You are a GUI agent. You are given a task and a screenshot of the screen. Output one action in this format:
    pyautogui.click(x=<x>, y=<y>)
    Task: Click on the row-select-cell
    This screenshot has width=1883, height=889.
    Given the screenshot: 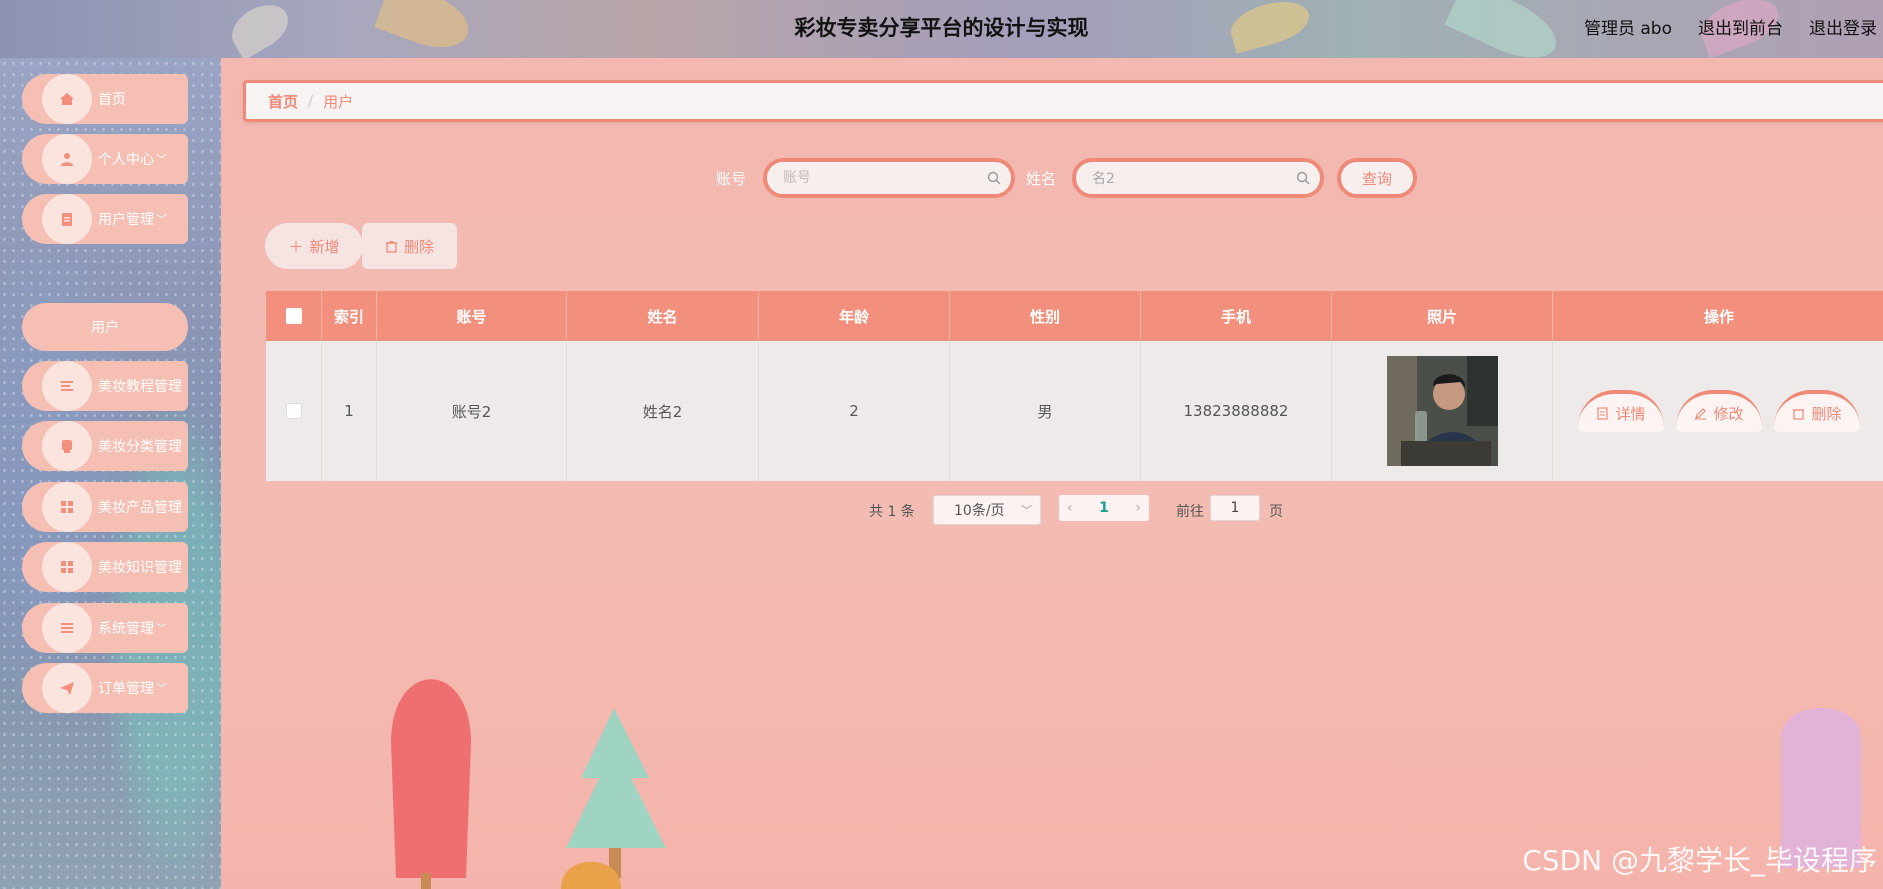 What is the action you would take?
    pyautogui.click(x=294, y=411)
    